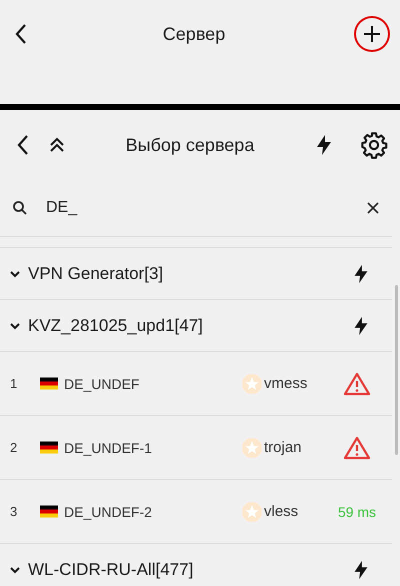  Describe the element at coordinates (282, 511) in the screenshot. I see `protocol-label: vless` at that location.